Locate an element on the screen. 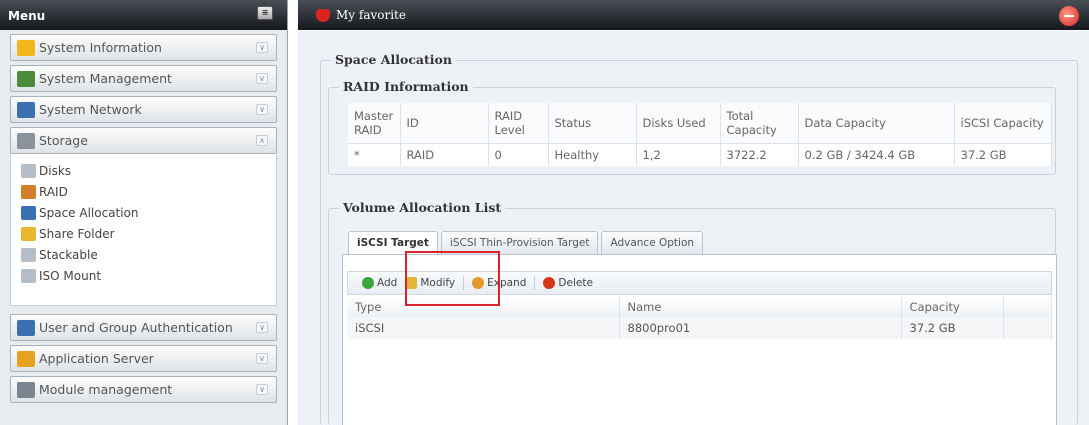 Image resolution: width=1089 pixels, height=425 pixels. table-cell: Healthy is located at coordinates (592, 154).